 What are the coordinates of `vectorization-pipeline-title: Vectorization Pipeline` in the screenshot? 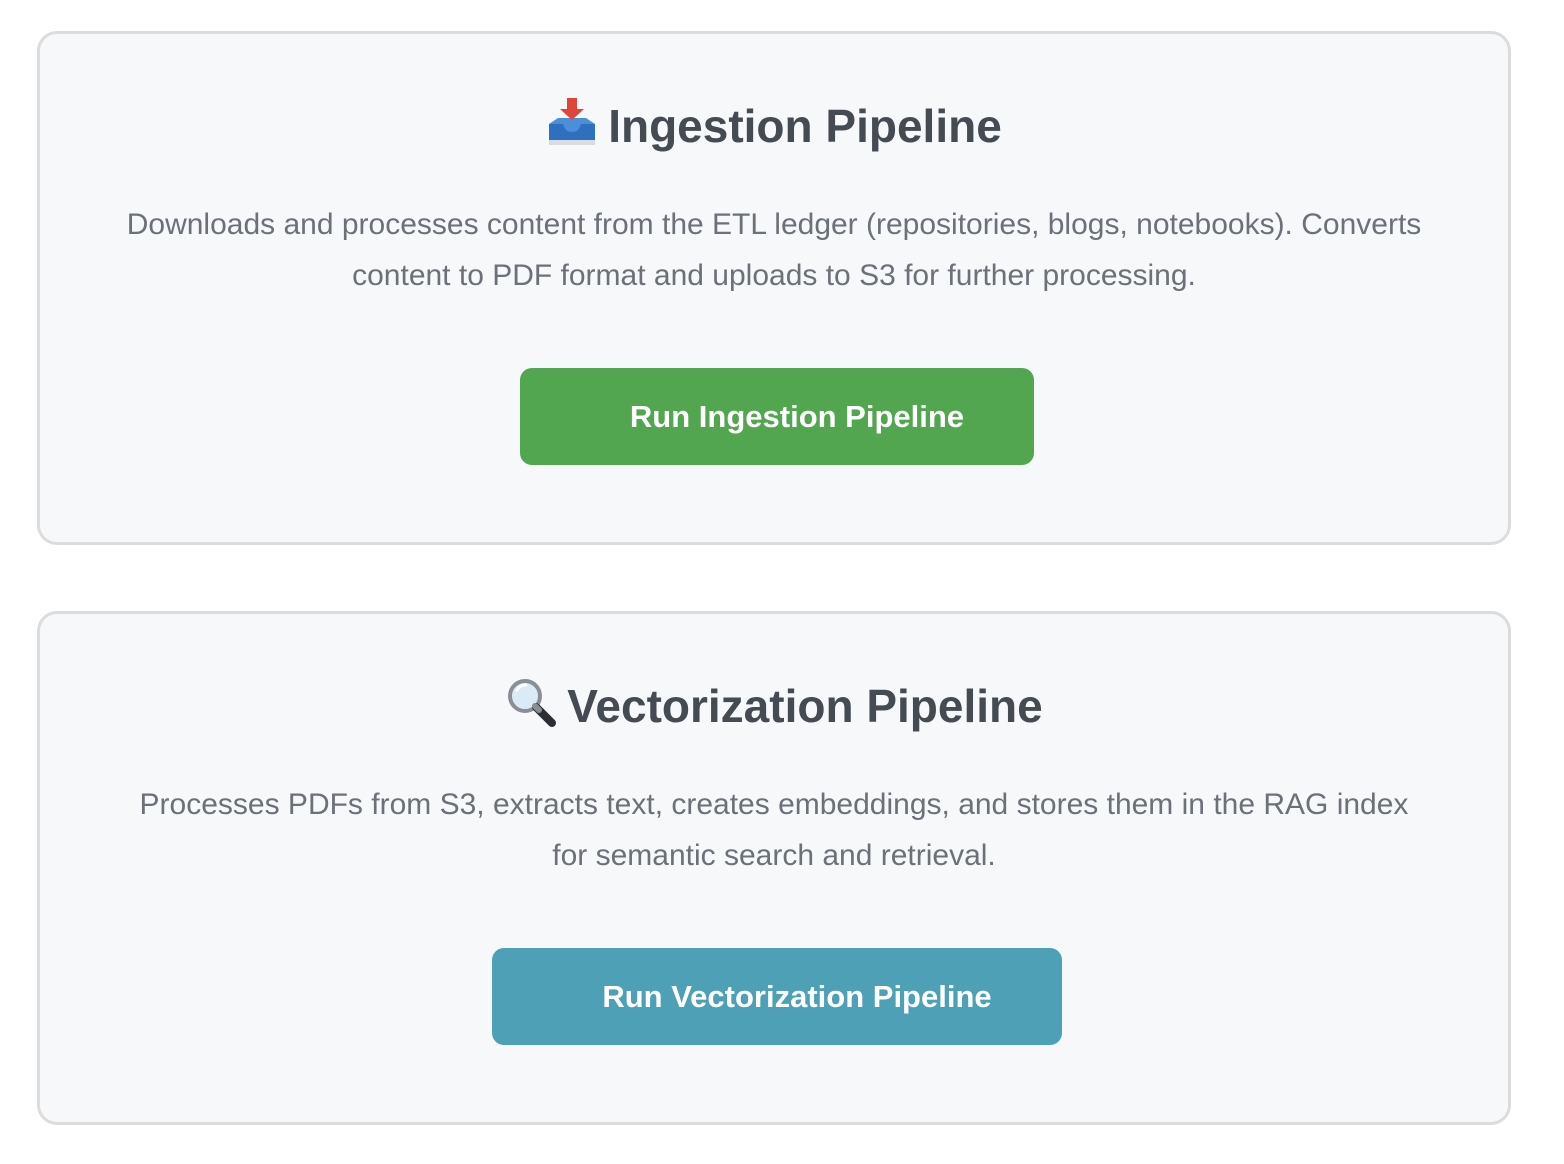 It's located at (805, 706).